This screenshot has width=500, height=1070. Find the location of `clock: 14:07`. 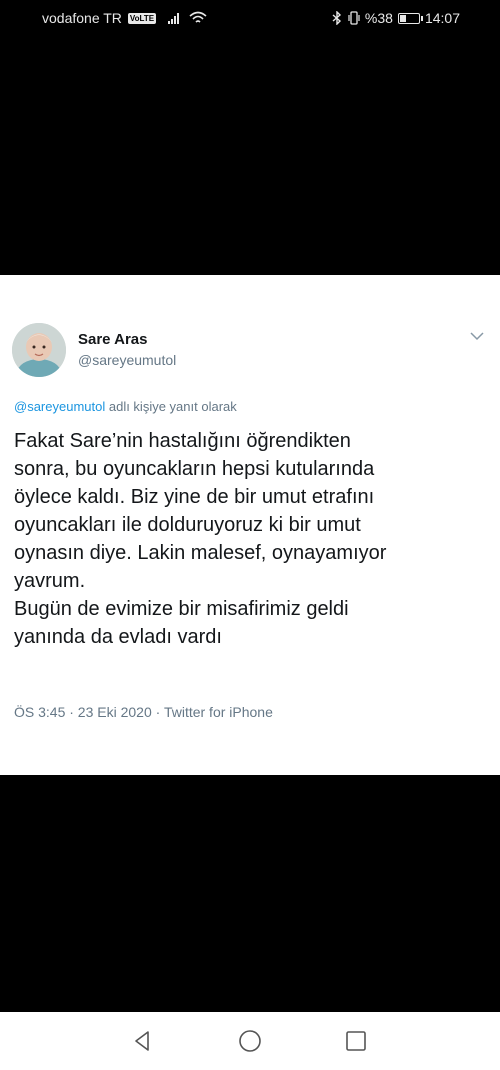

clock: 14:07 is located at coordinates (442, 18).